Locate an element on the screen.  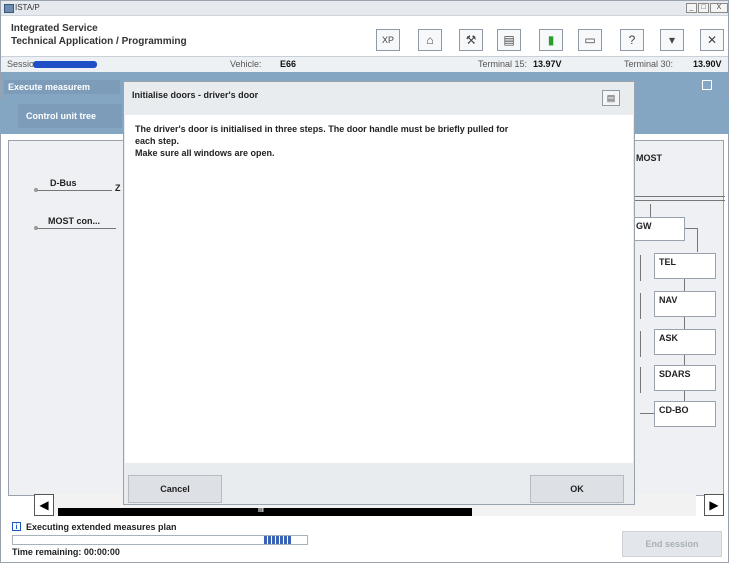
module-nav: NAV is located at coordinates (685, 304).